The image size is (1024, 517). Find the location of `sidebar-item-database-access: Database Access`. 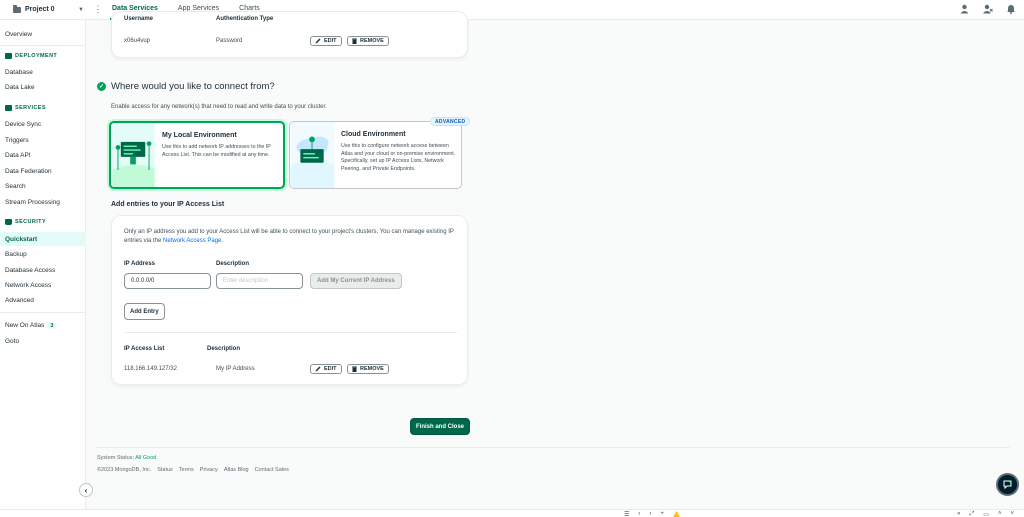

sidebar-item-database-access: Database Access is located at coordinates (30, 270).